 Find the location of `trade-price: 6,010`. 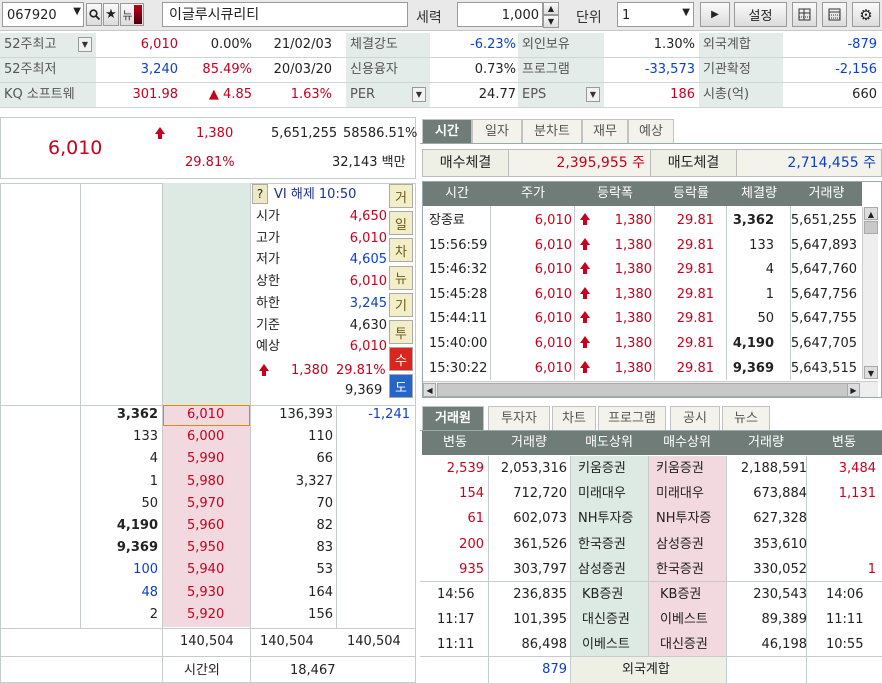

trade-price: 6,010 is located at coordinates (553, 343).